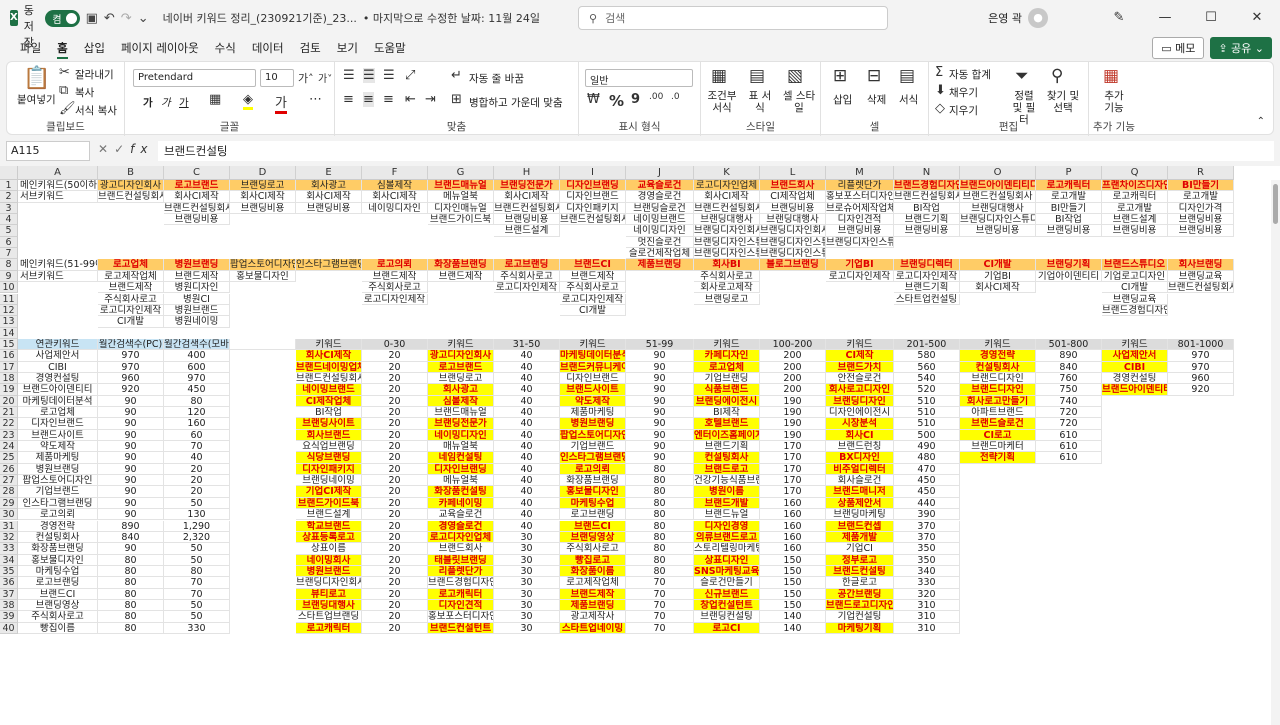  What do you see at coordinates (593, 571) in the screenshot?
I see `cell-I35: 화장품이름` at bounding box center [593, 571].